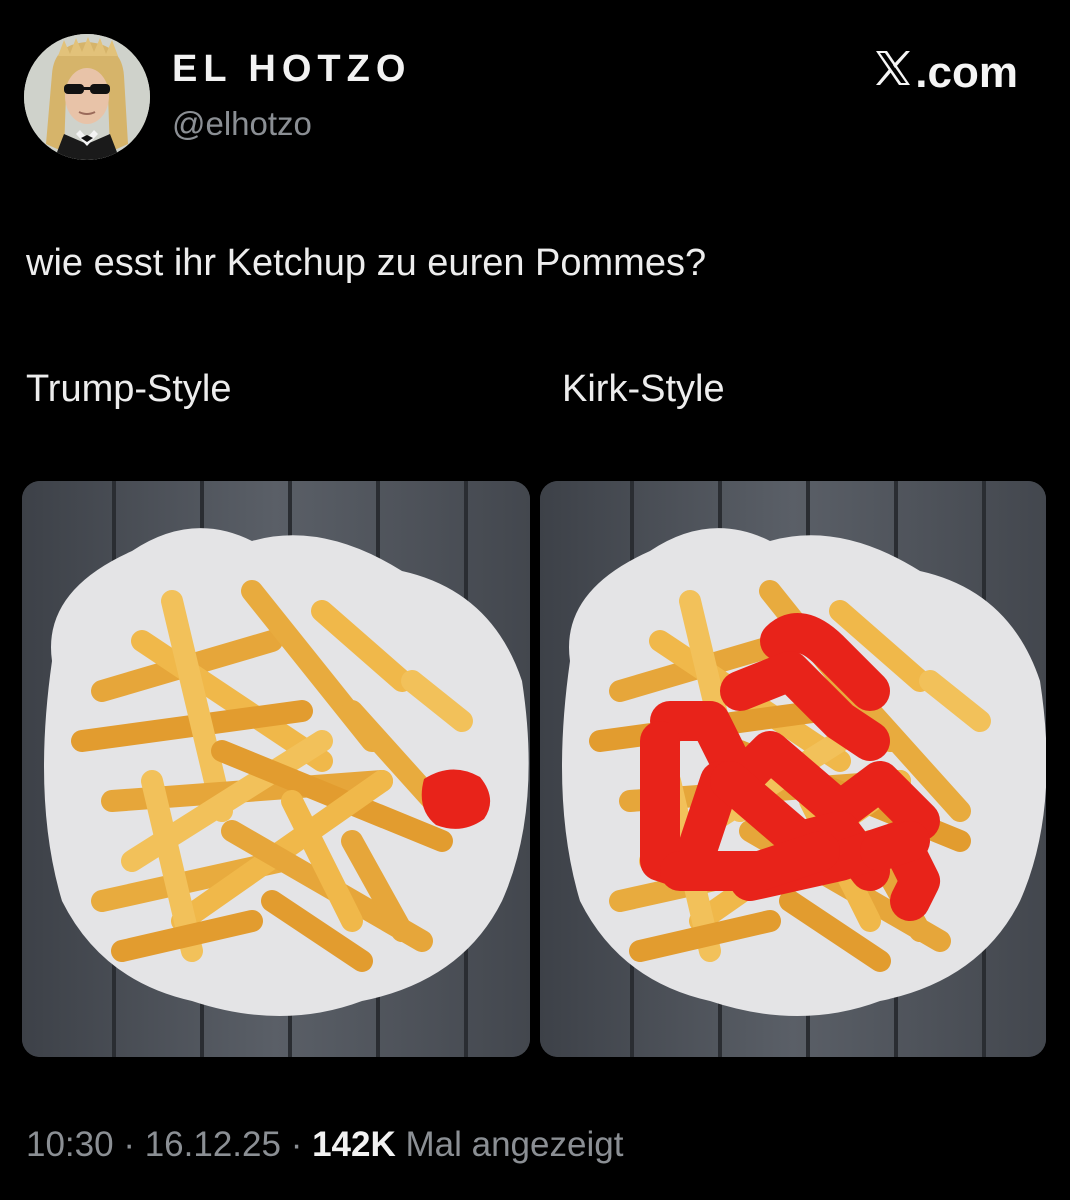 The height and width of the screenshot is (1200, 1070). Describe the element at coordinates (893, 73) in the screenshot. I see `x-logo-icon` at that location.